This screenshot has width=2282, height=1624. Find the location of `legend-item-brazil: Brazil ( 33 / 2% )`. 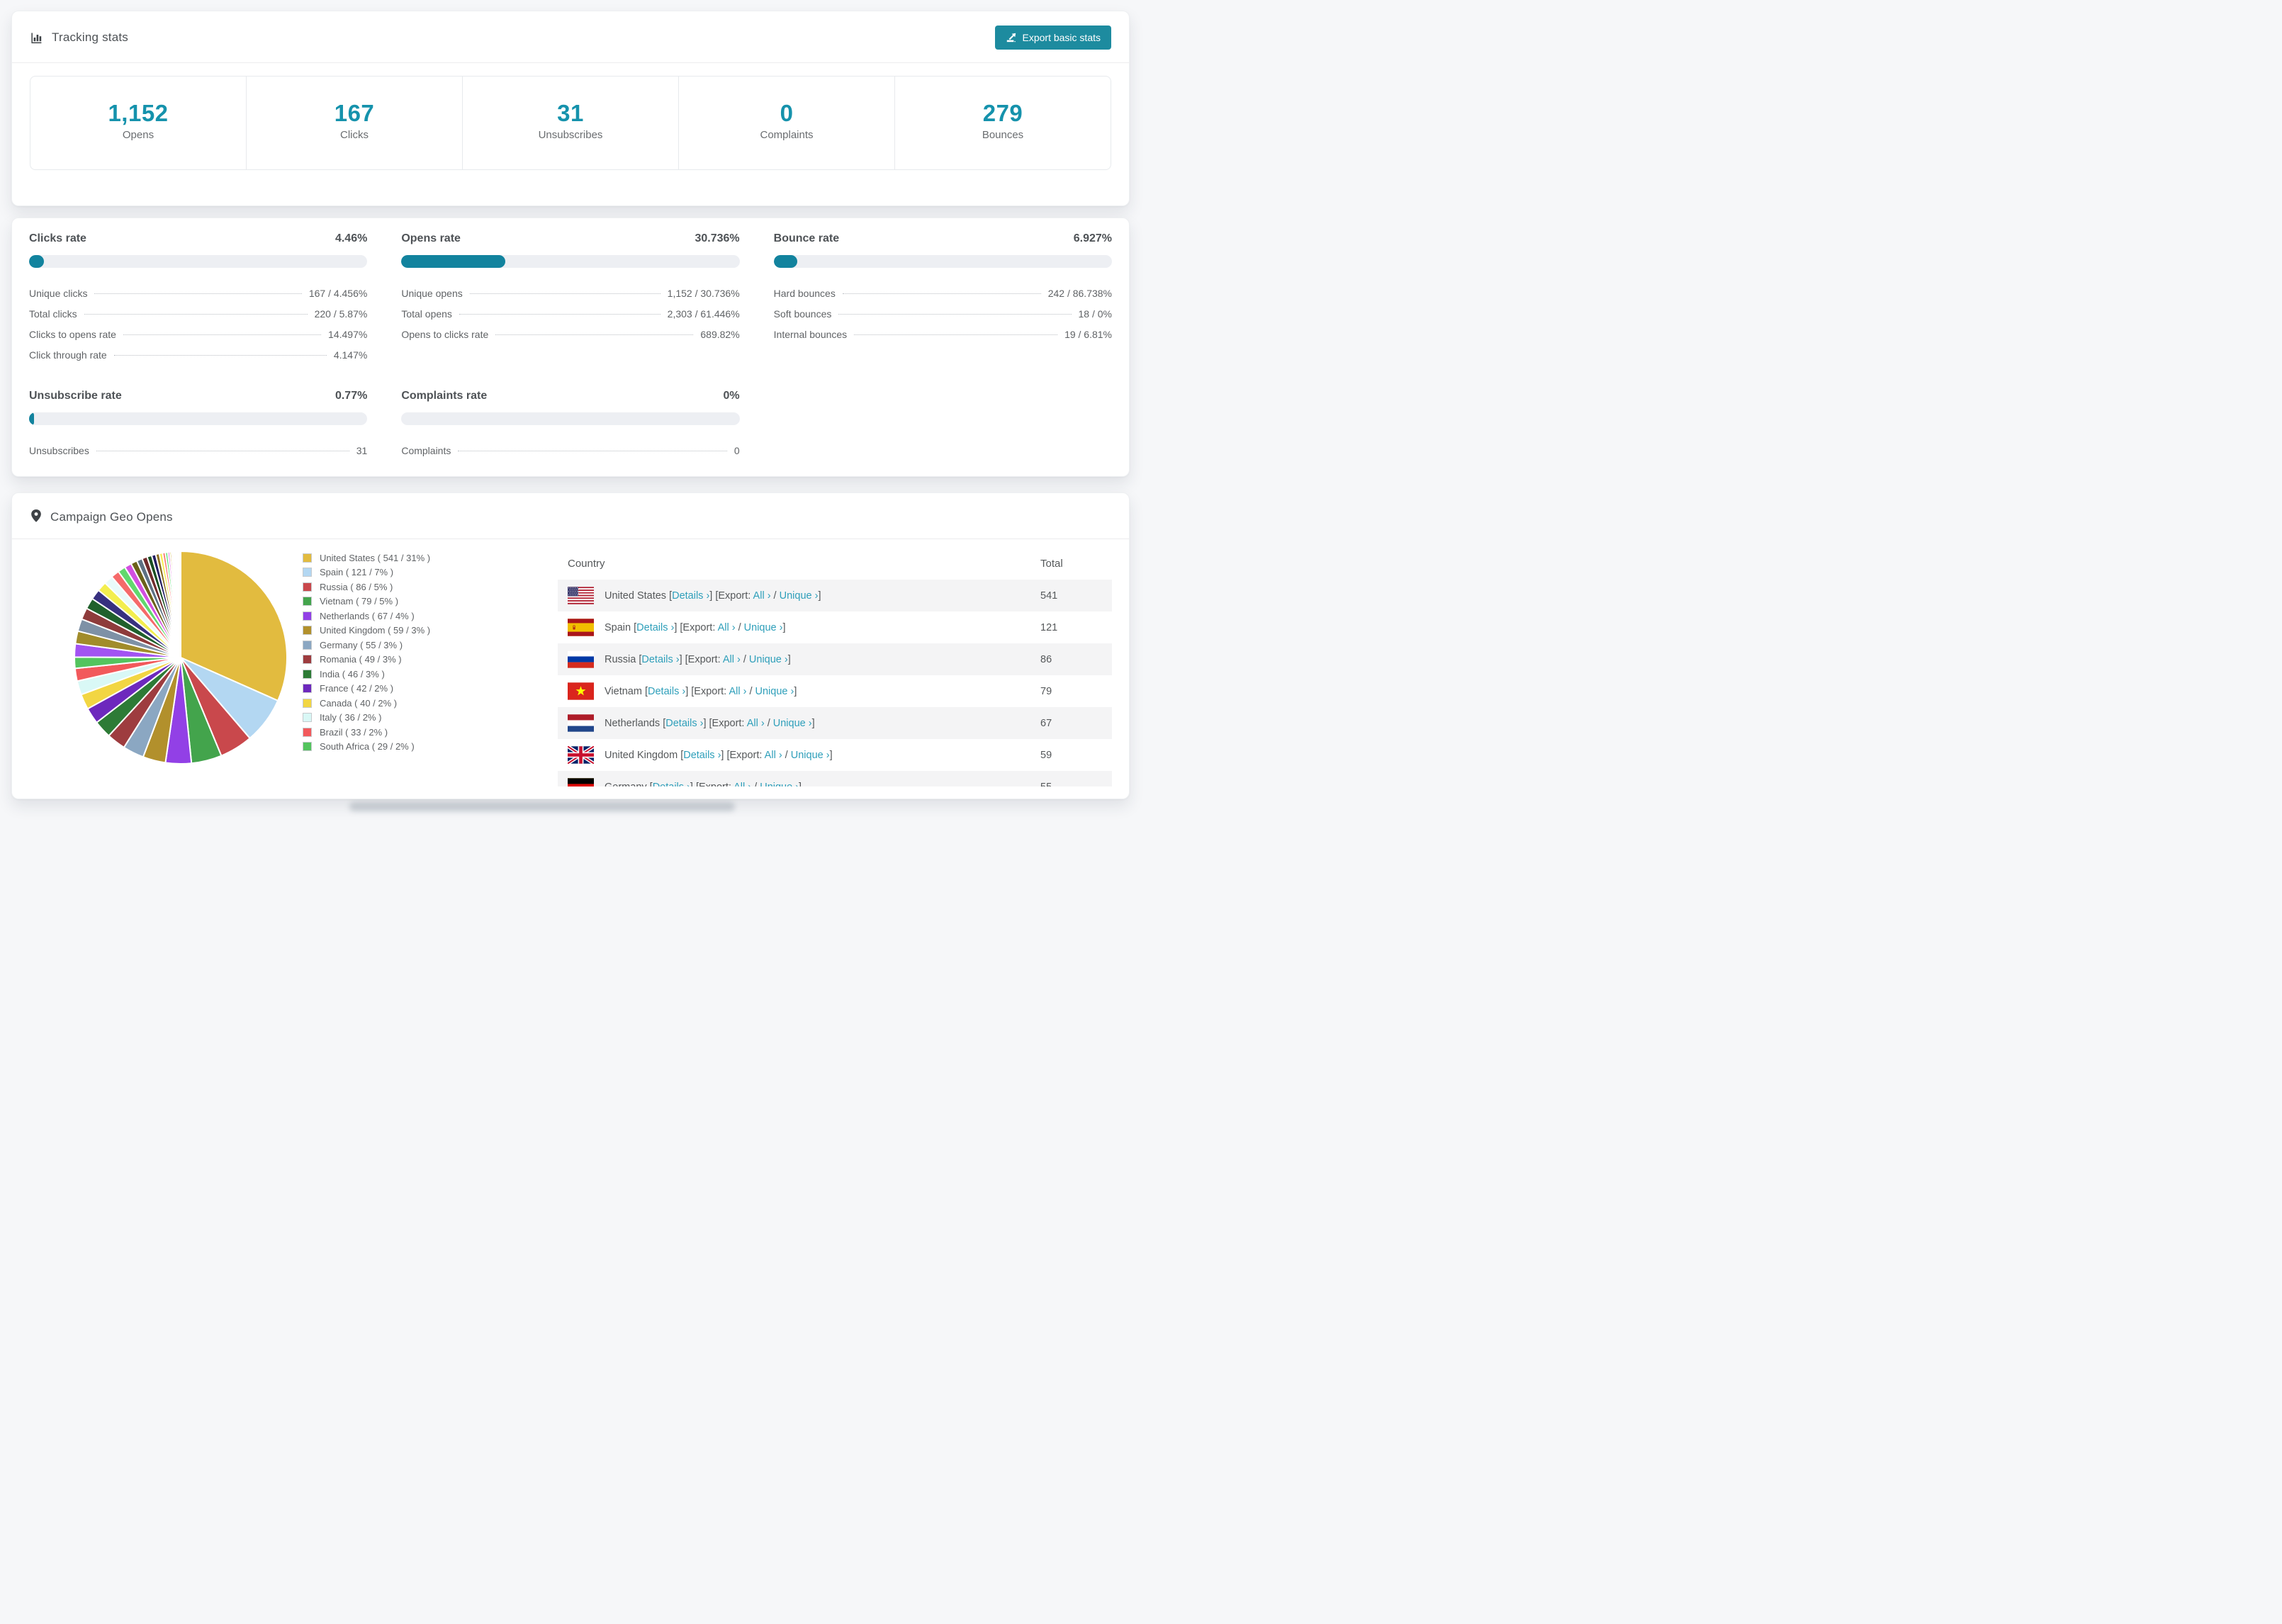

legend-item-brazil: Brazil ( 33 / 2% ) is located at coordinates (431, 732).